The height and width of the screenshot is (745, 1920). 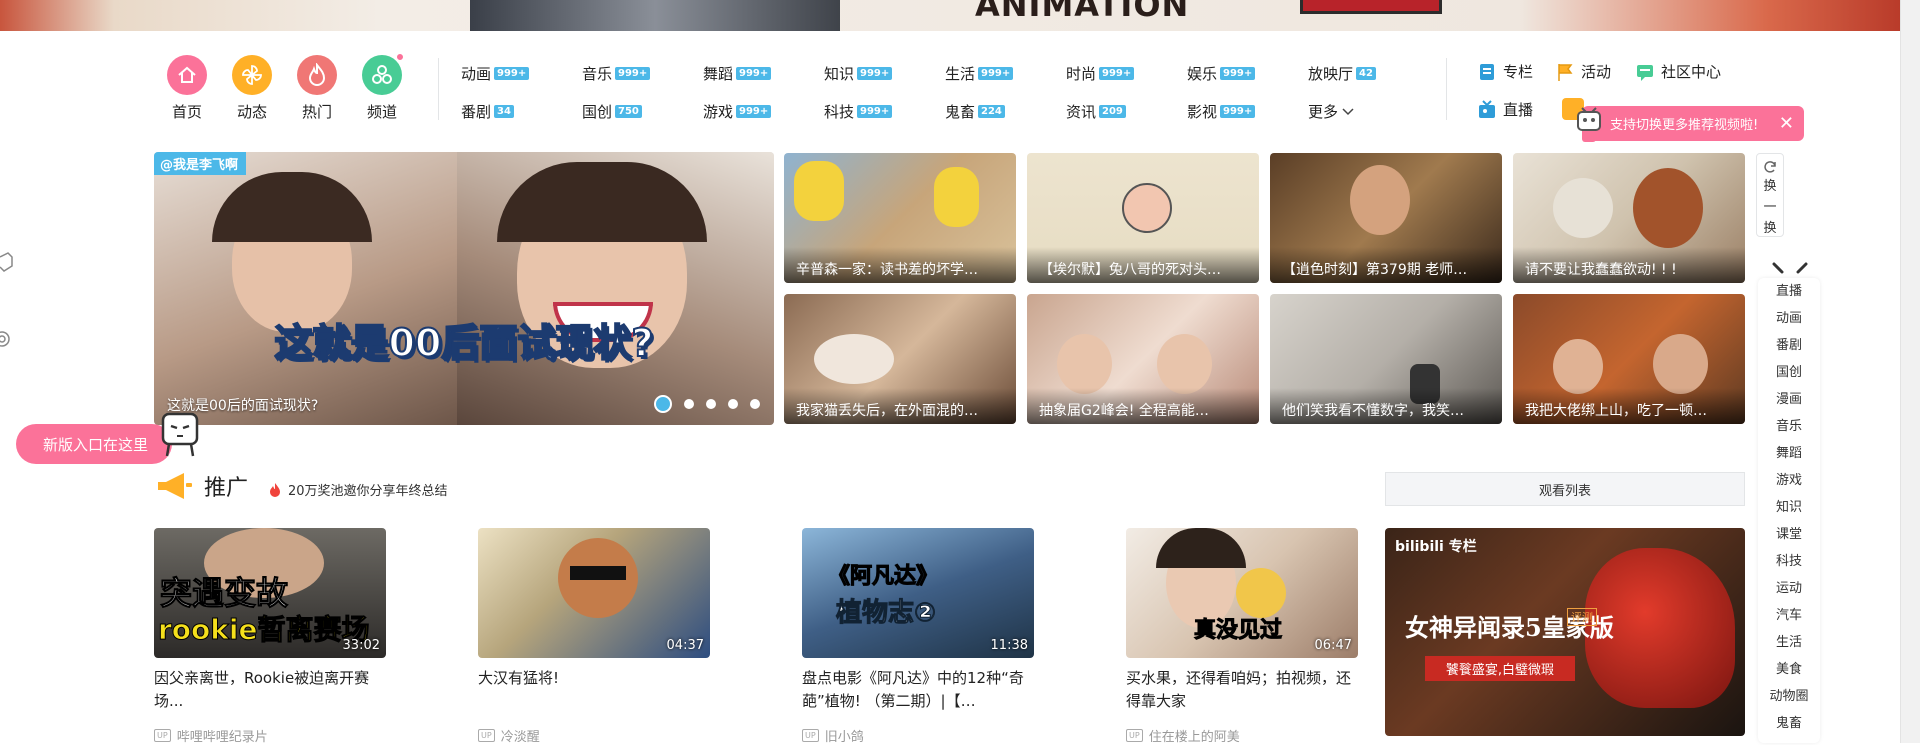 I want to click on link-live: 直播, so click(x=1505, y=109).